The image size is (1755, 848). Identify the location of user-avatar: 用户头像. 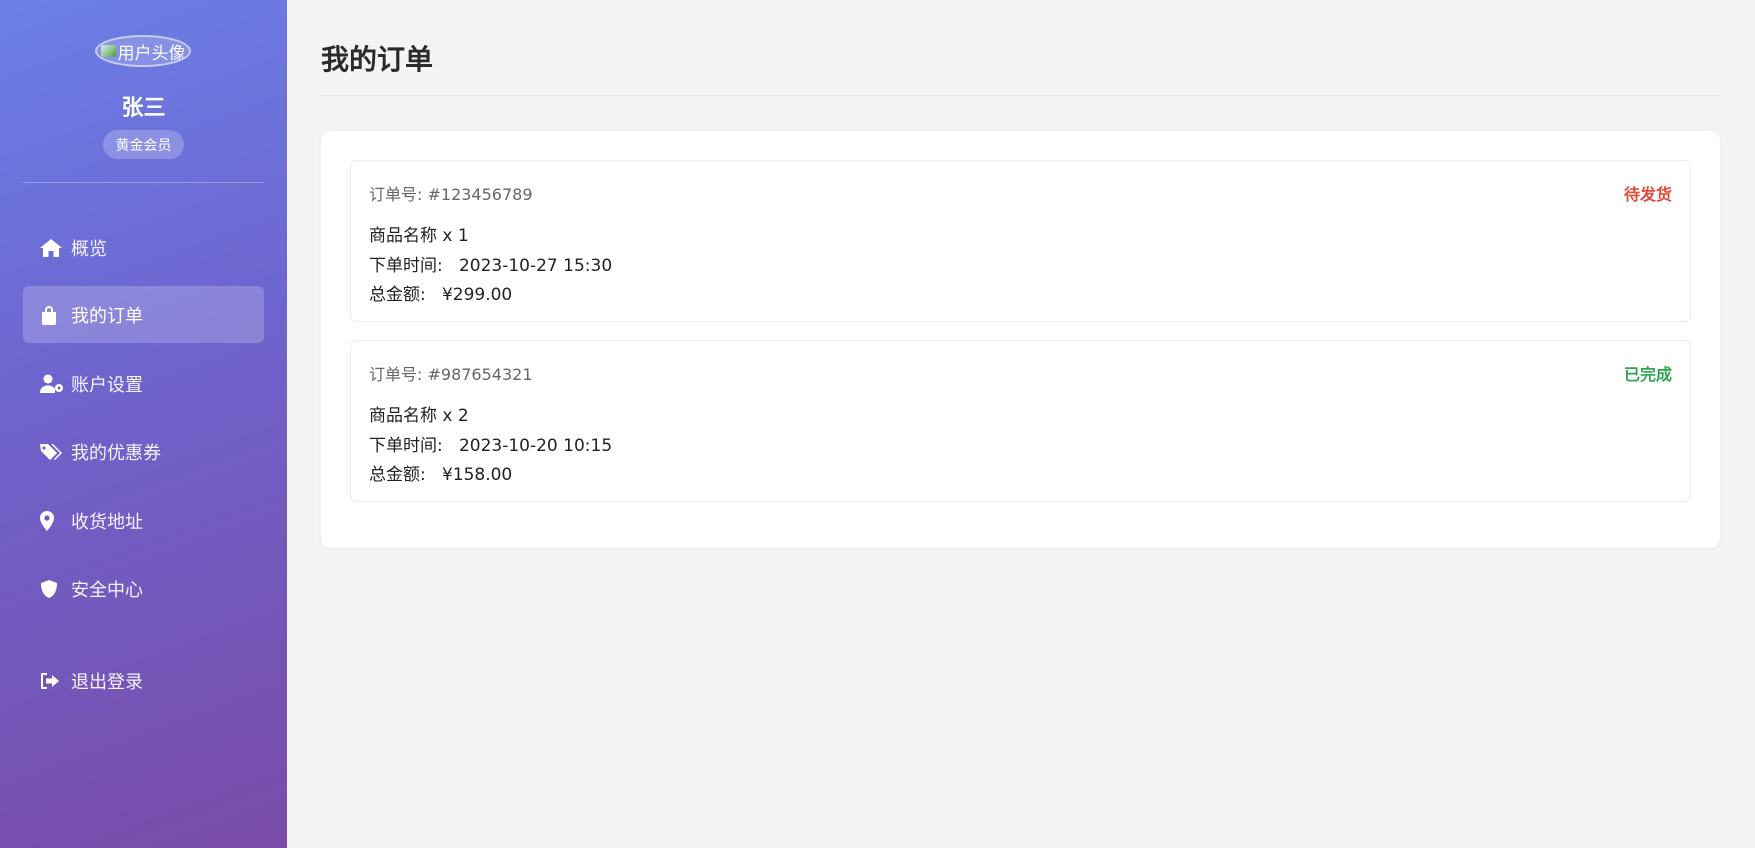
(143, 51).